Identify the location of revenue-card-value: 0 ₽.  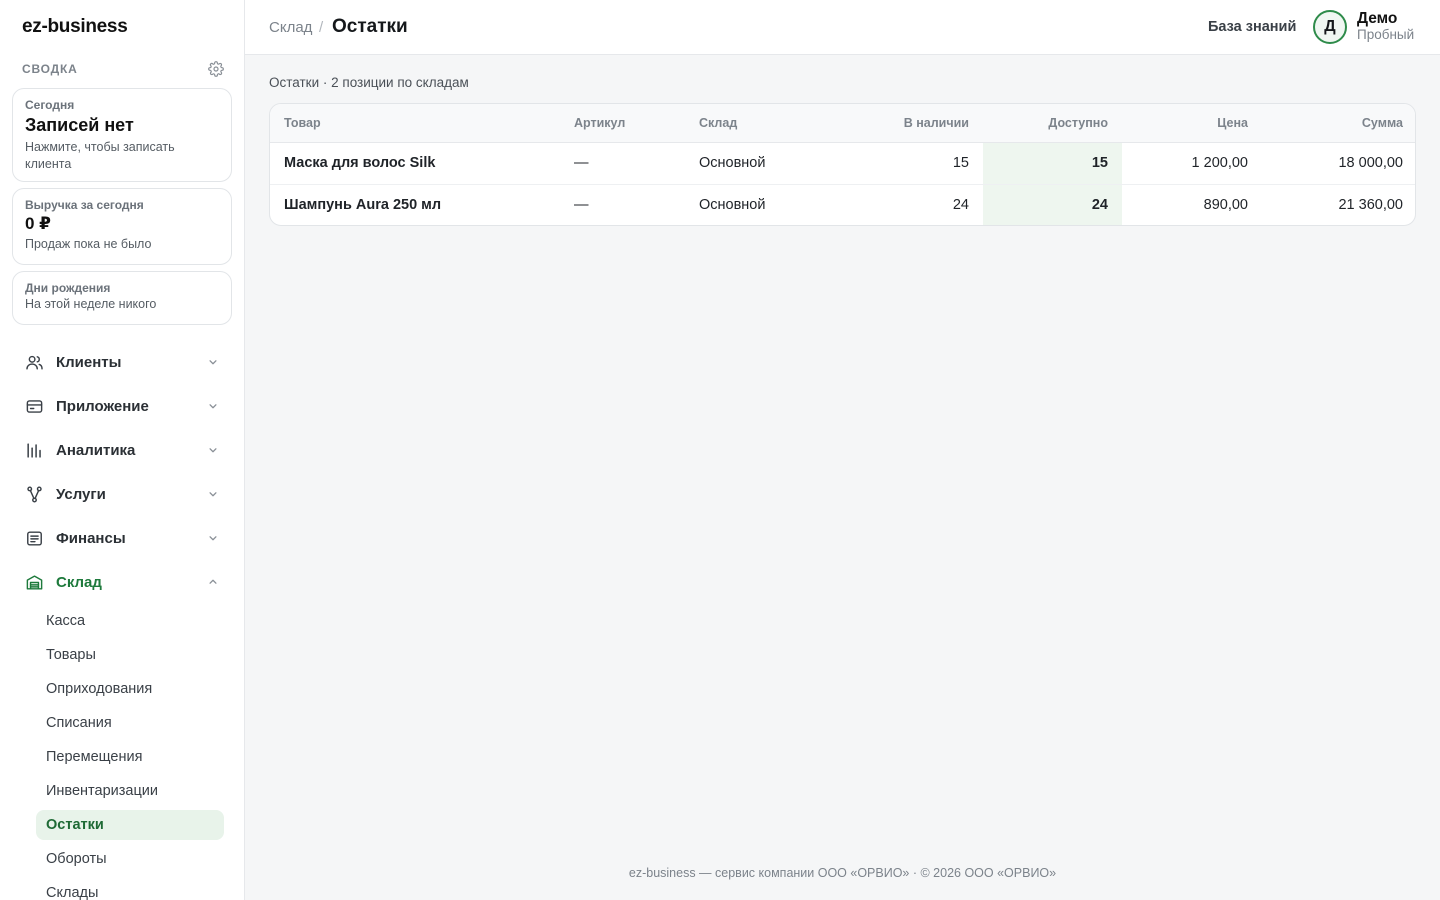
(38, 223).